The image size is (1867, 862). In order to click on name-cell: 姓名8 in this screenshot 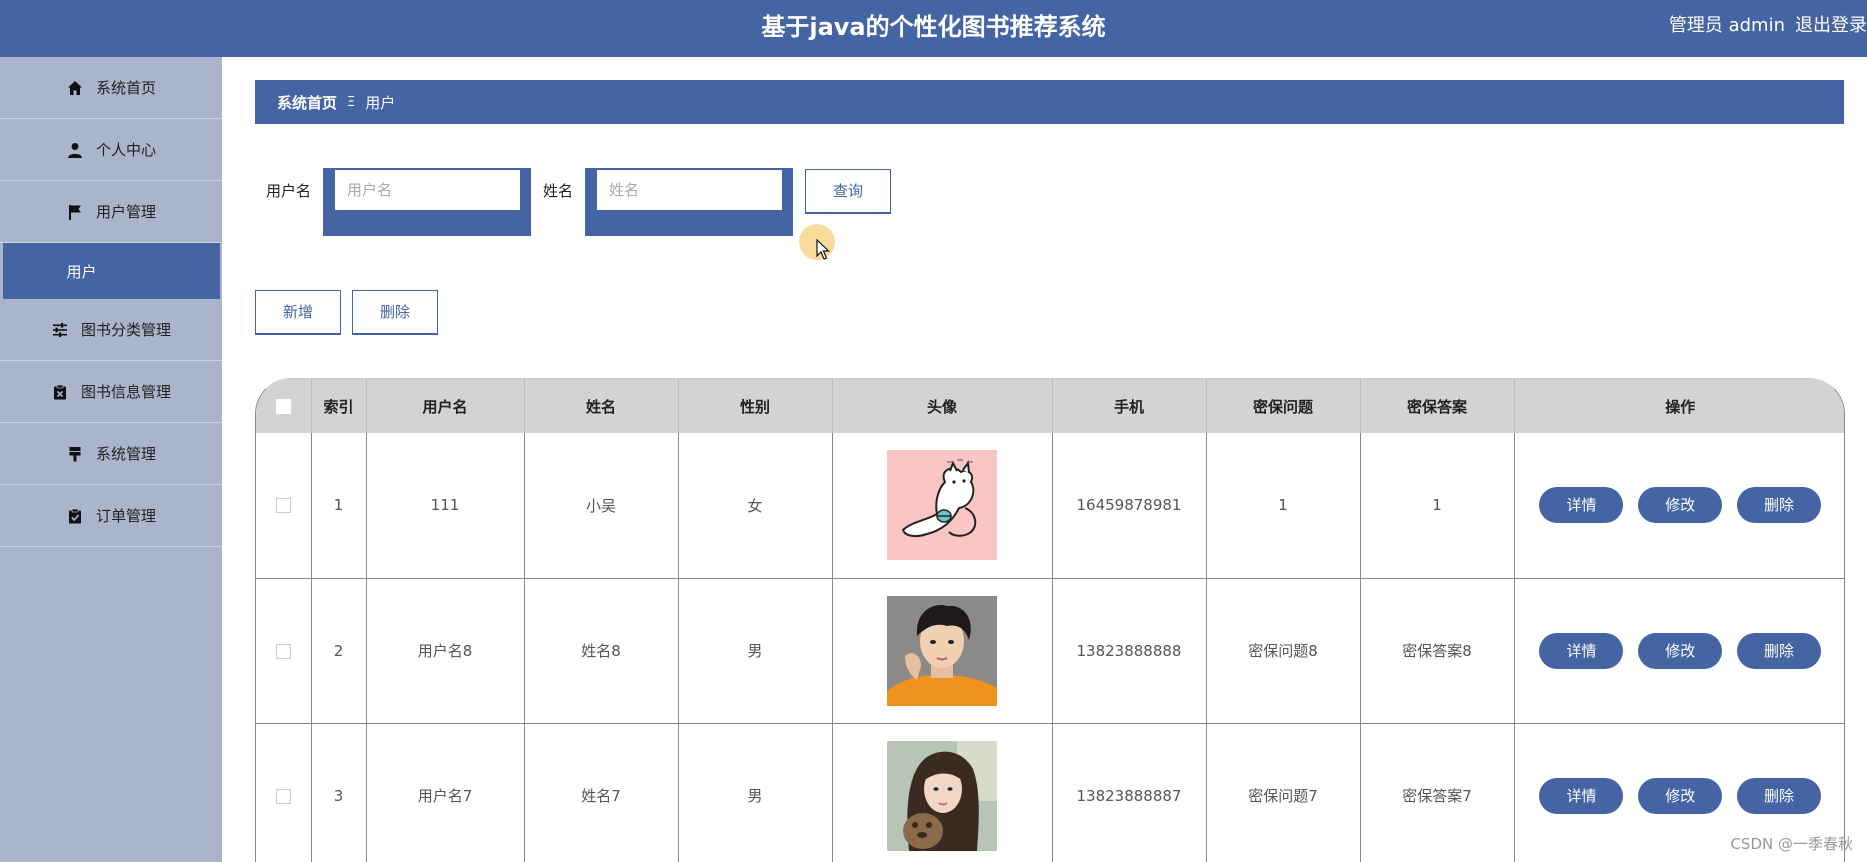, I will do `click(601, 651)`.